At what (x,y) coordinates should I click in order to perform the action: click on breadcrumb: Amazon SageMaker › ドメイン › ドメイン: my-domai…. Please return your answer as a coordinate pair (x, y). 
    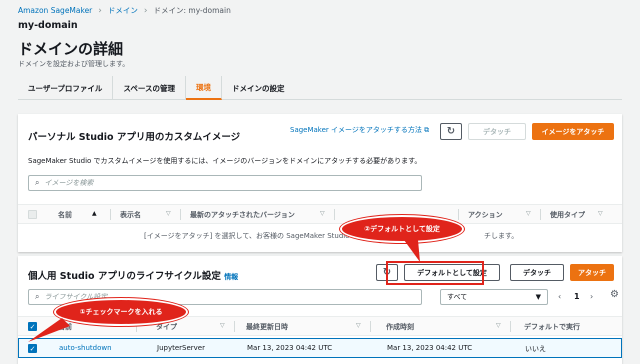
    Looking at the image, I should click on (124, 10).